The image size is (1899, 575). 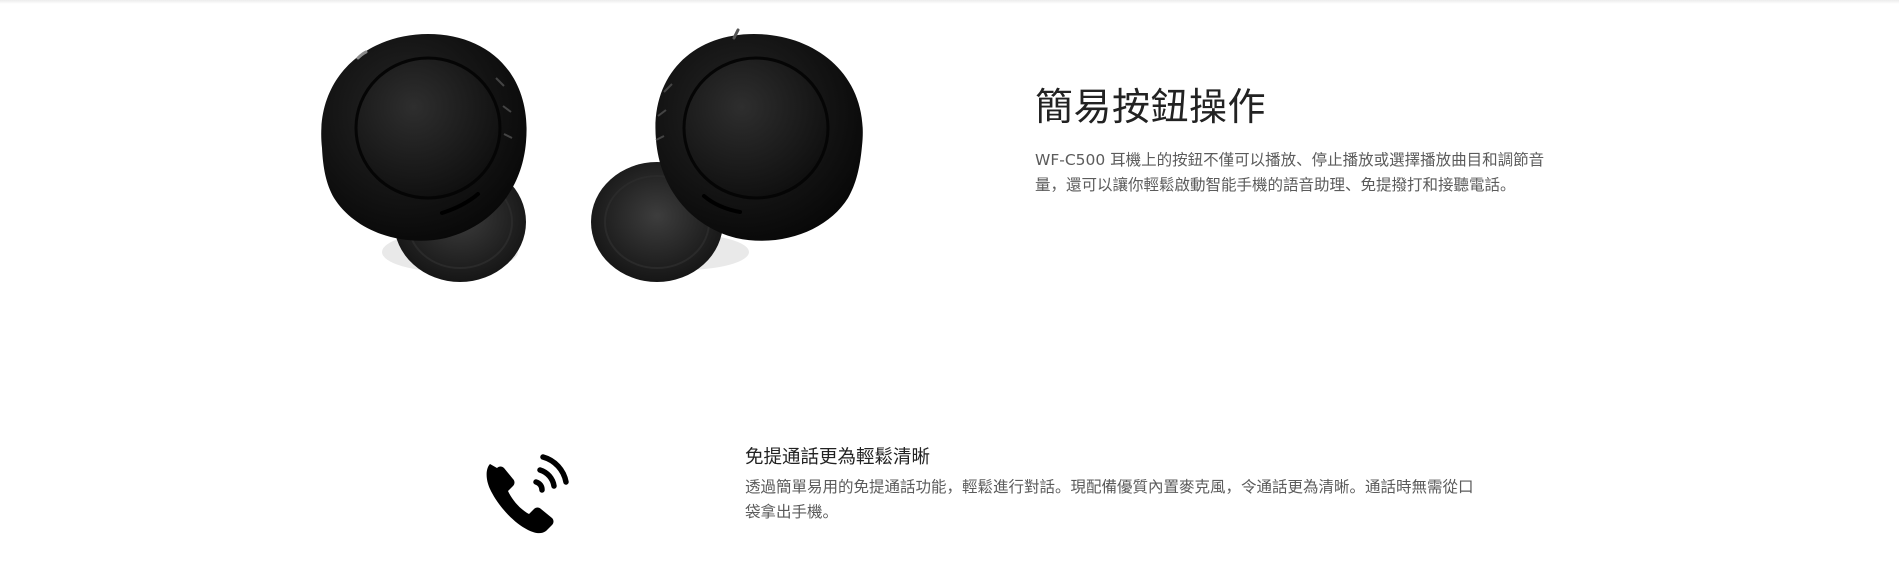 I want to click on phone-call-icon, so click(x=527, y=494).